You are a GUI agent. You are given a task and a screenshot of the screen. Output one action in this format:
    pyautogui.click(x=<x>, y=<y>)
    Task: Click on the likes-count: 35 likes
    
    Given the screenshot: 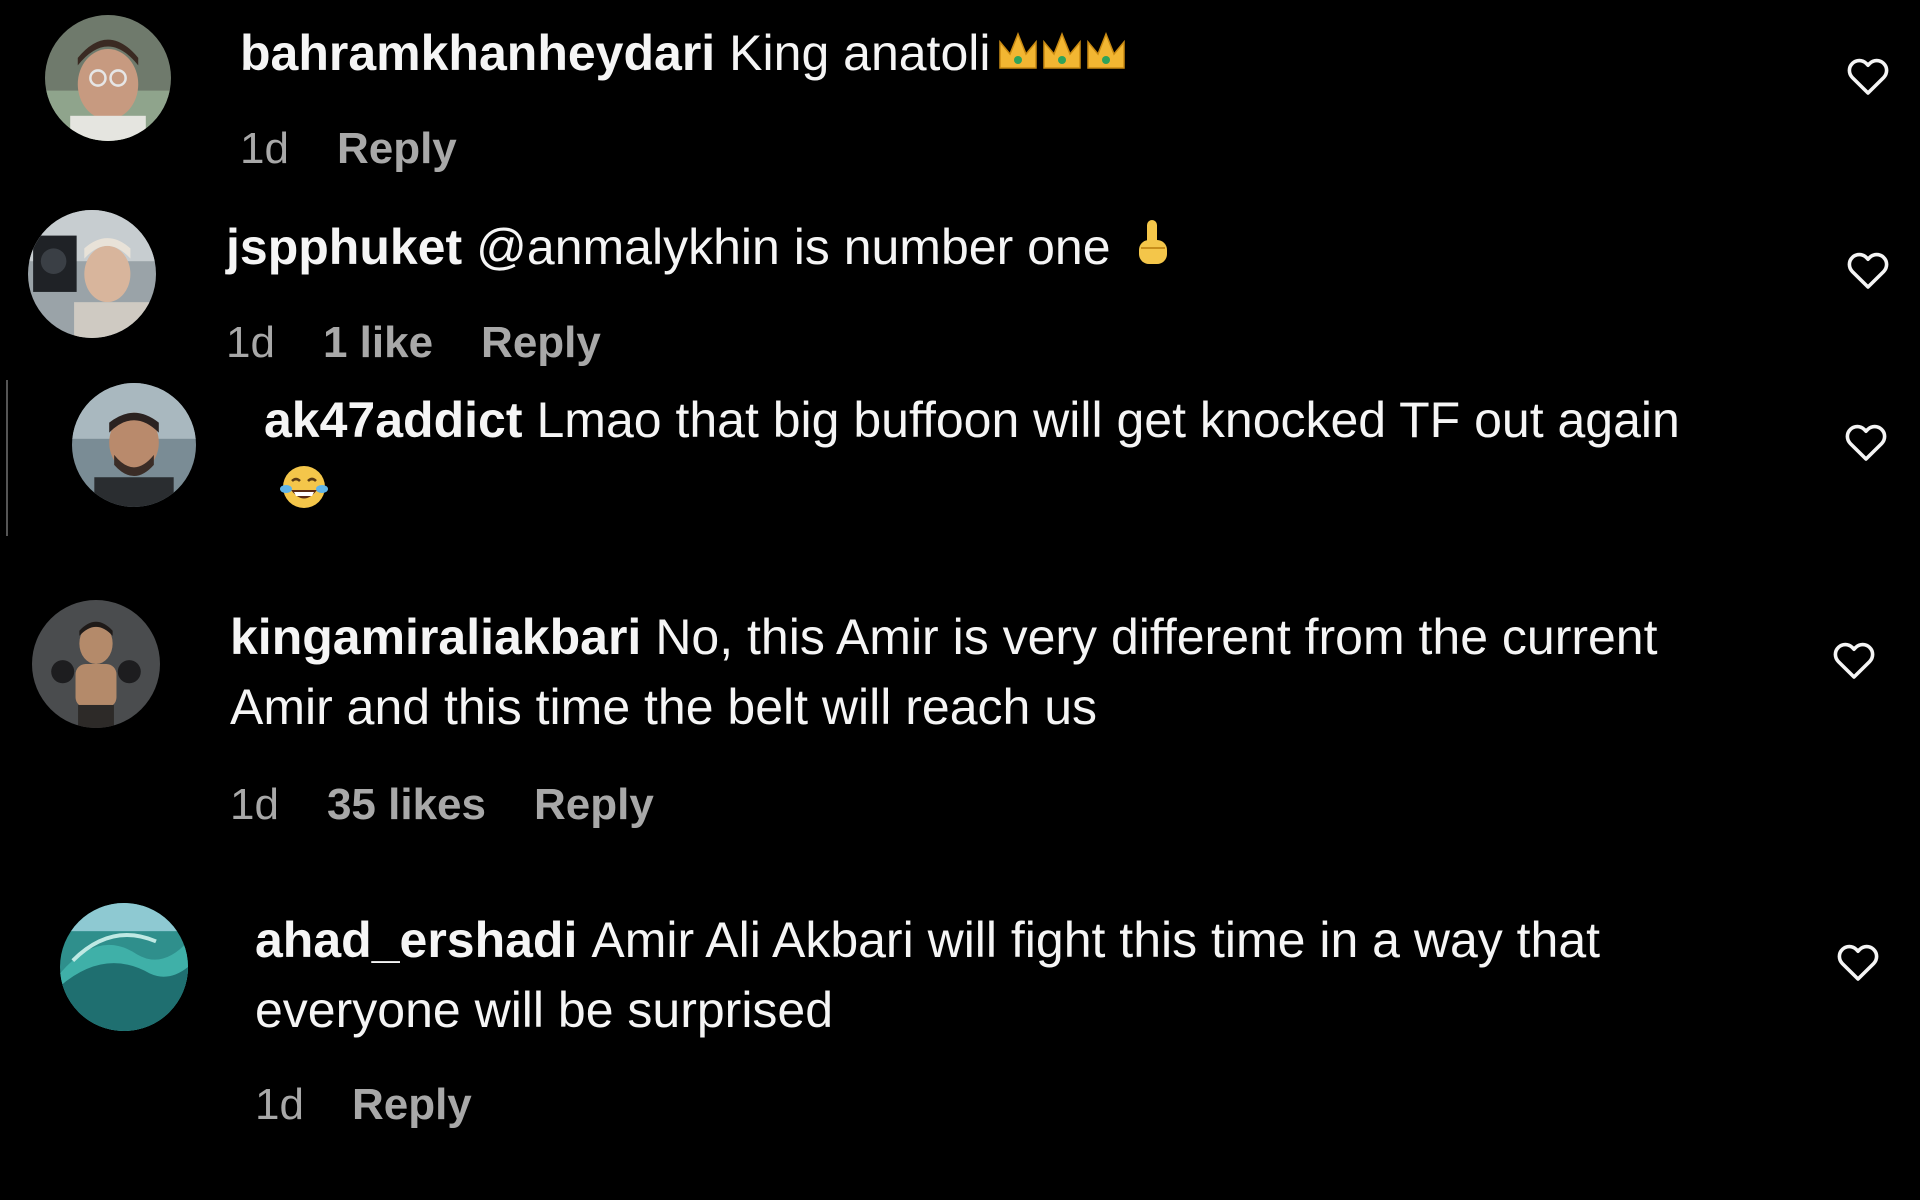 What is the action you would take?
    pyautogui.click(x=406, y=805)
    